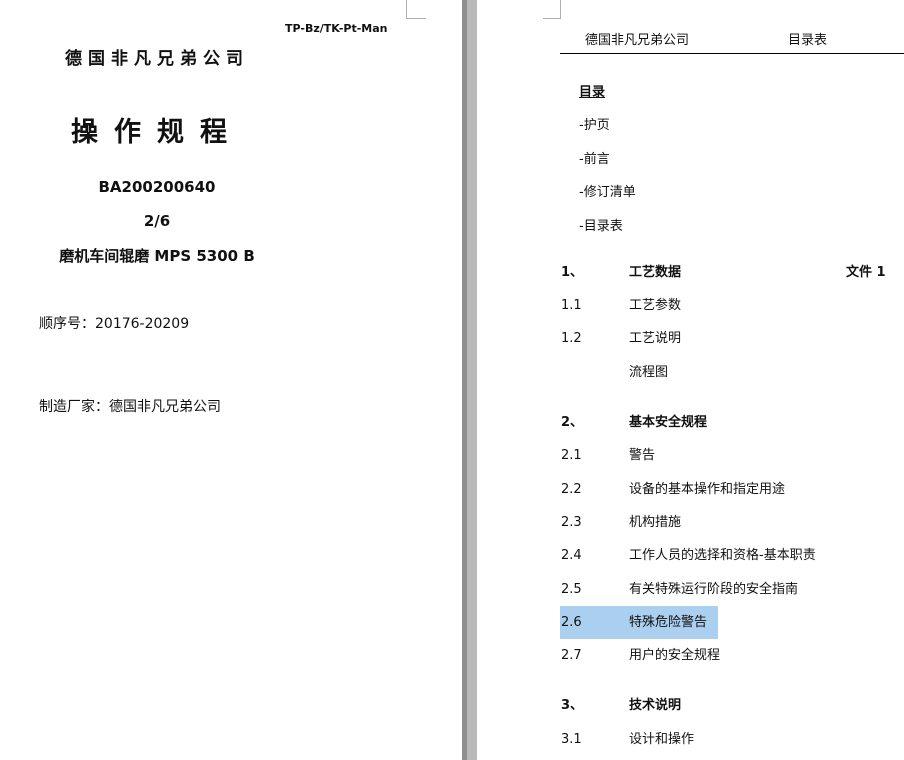  What do you see at coordinates (732, 273) in the screenshot?
I see `toc-section-row: 1、 工艺数据 文件 1` at bounding box center [732, 273].